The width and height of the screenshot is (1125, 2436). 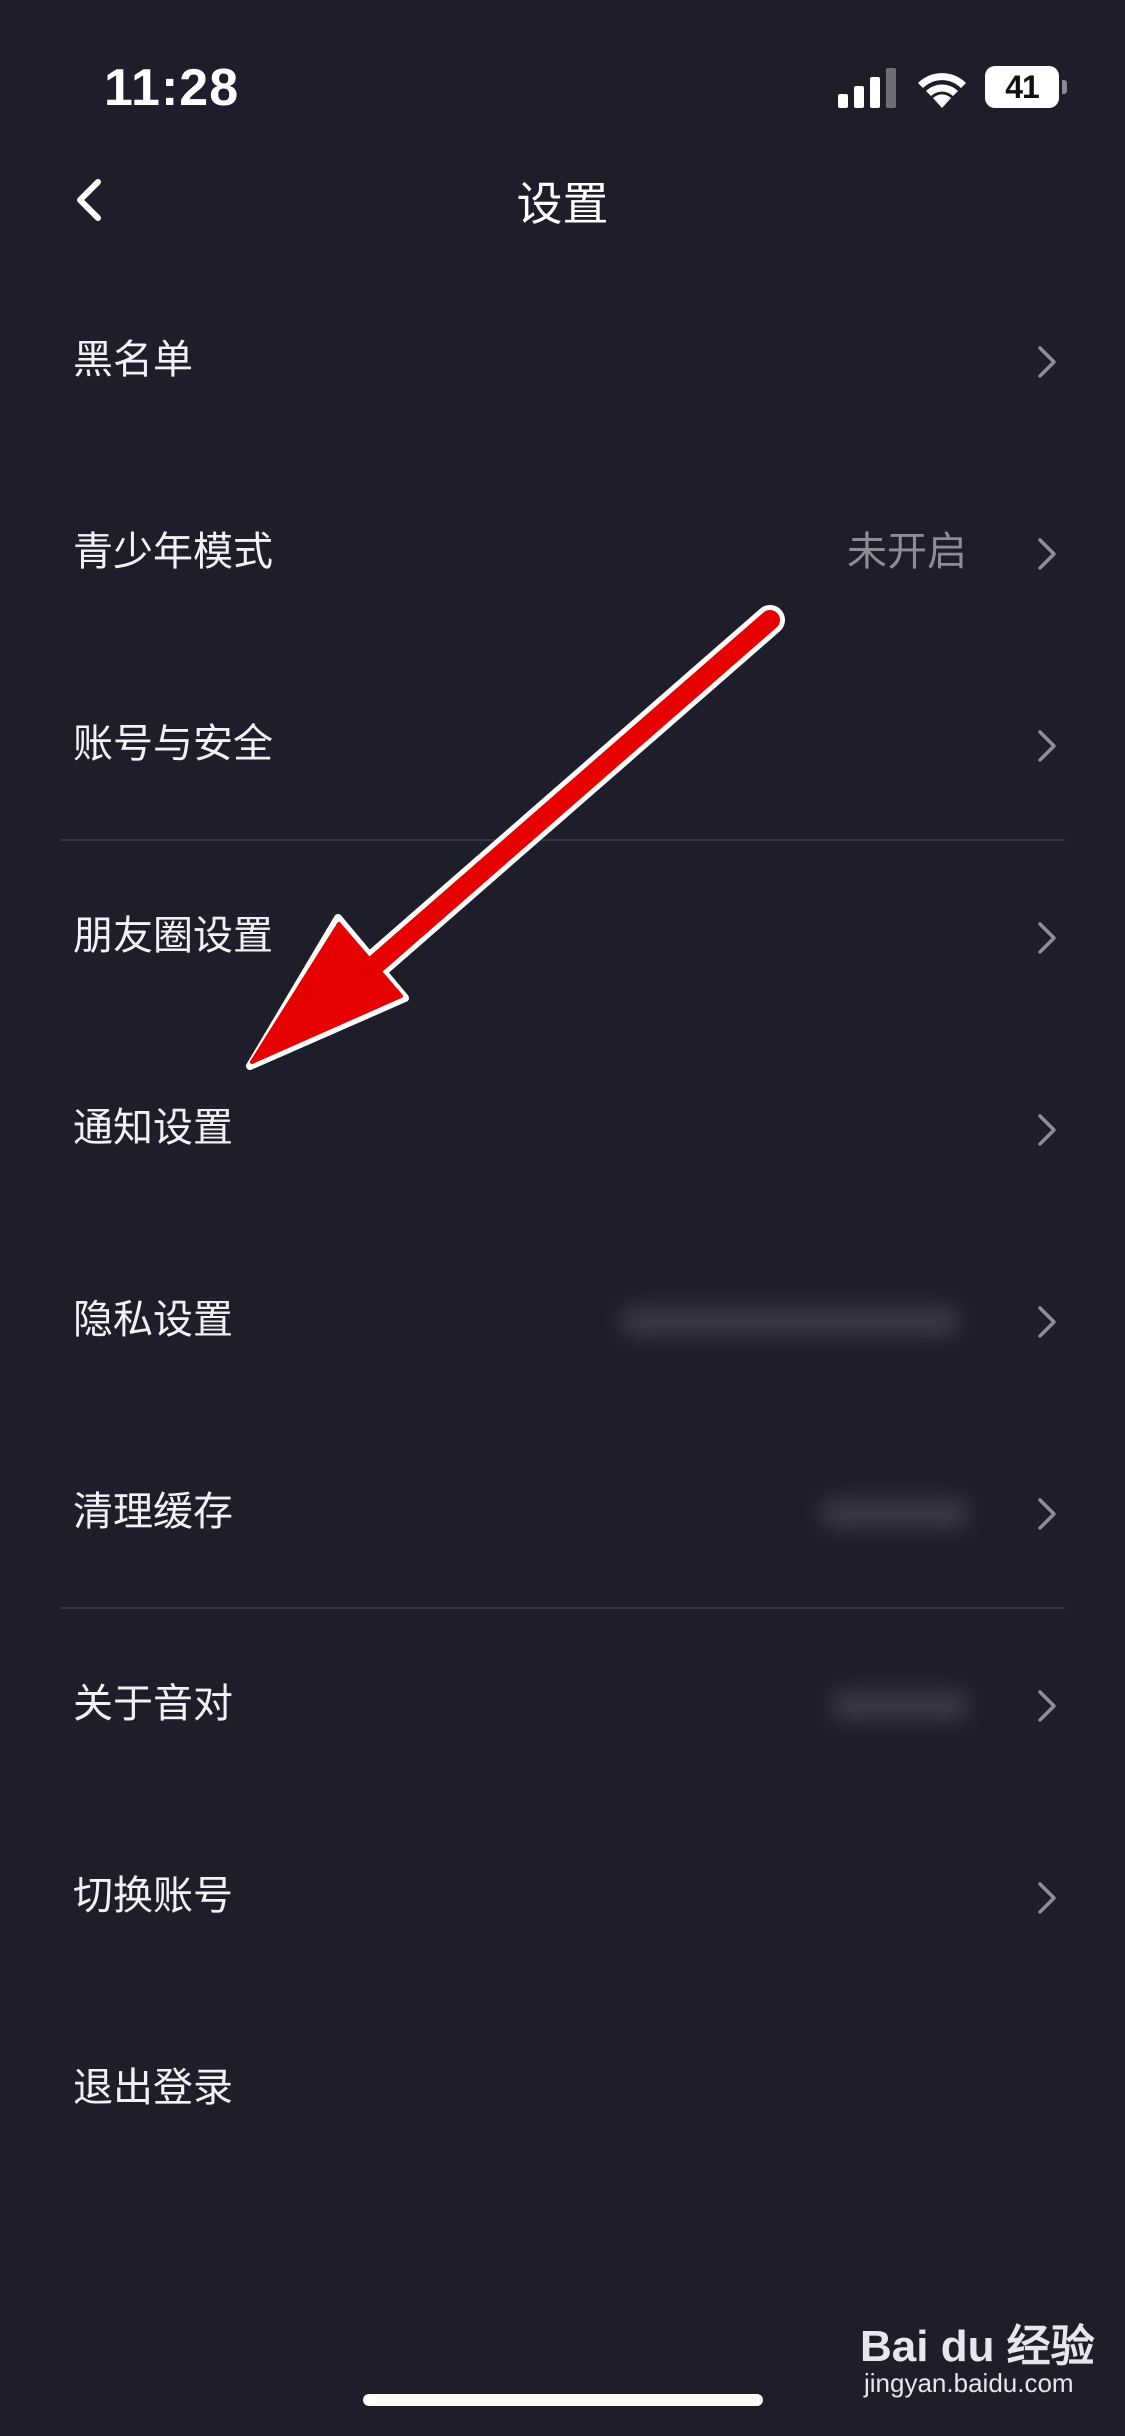 I want to click on settings-item-label: 青少年模式, so click(x=173, y=552).